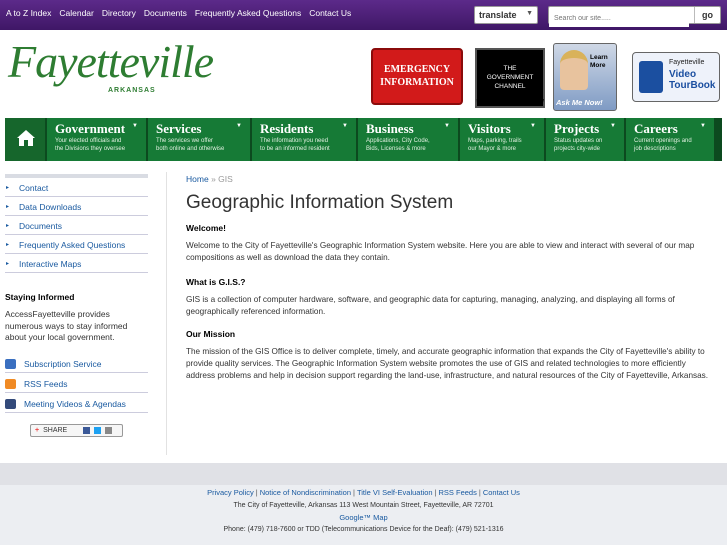 Image resolution: width=727 pixels, height=545 pixels. Describe the element at coordinates (396, 148) in the screenshot. I see `nav-business-desc-2: Bids, Licenses & more` at that location.